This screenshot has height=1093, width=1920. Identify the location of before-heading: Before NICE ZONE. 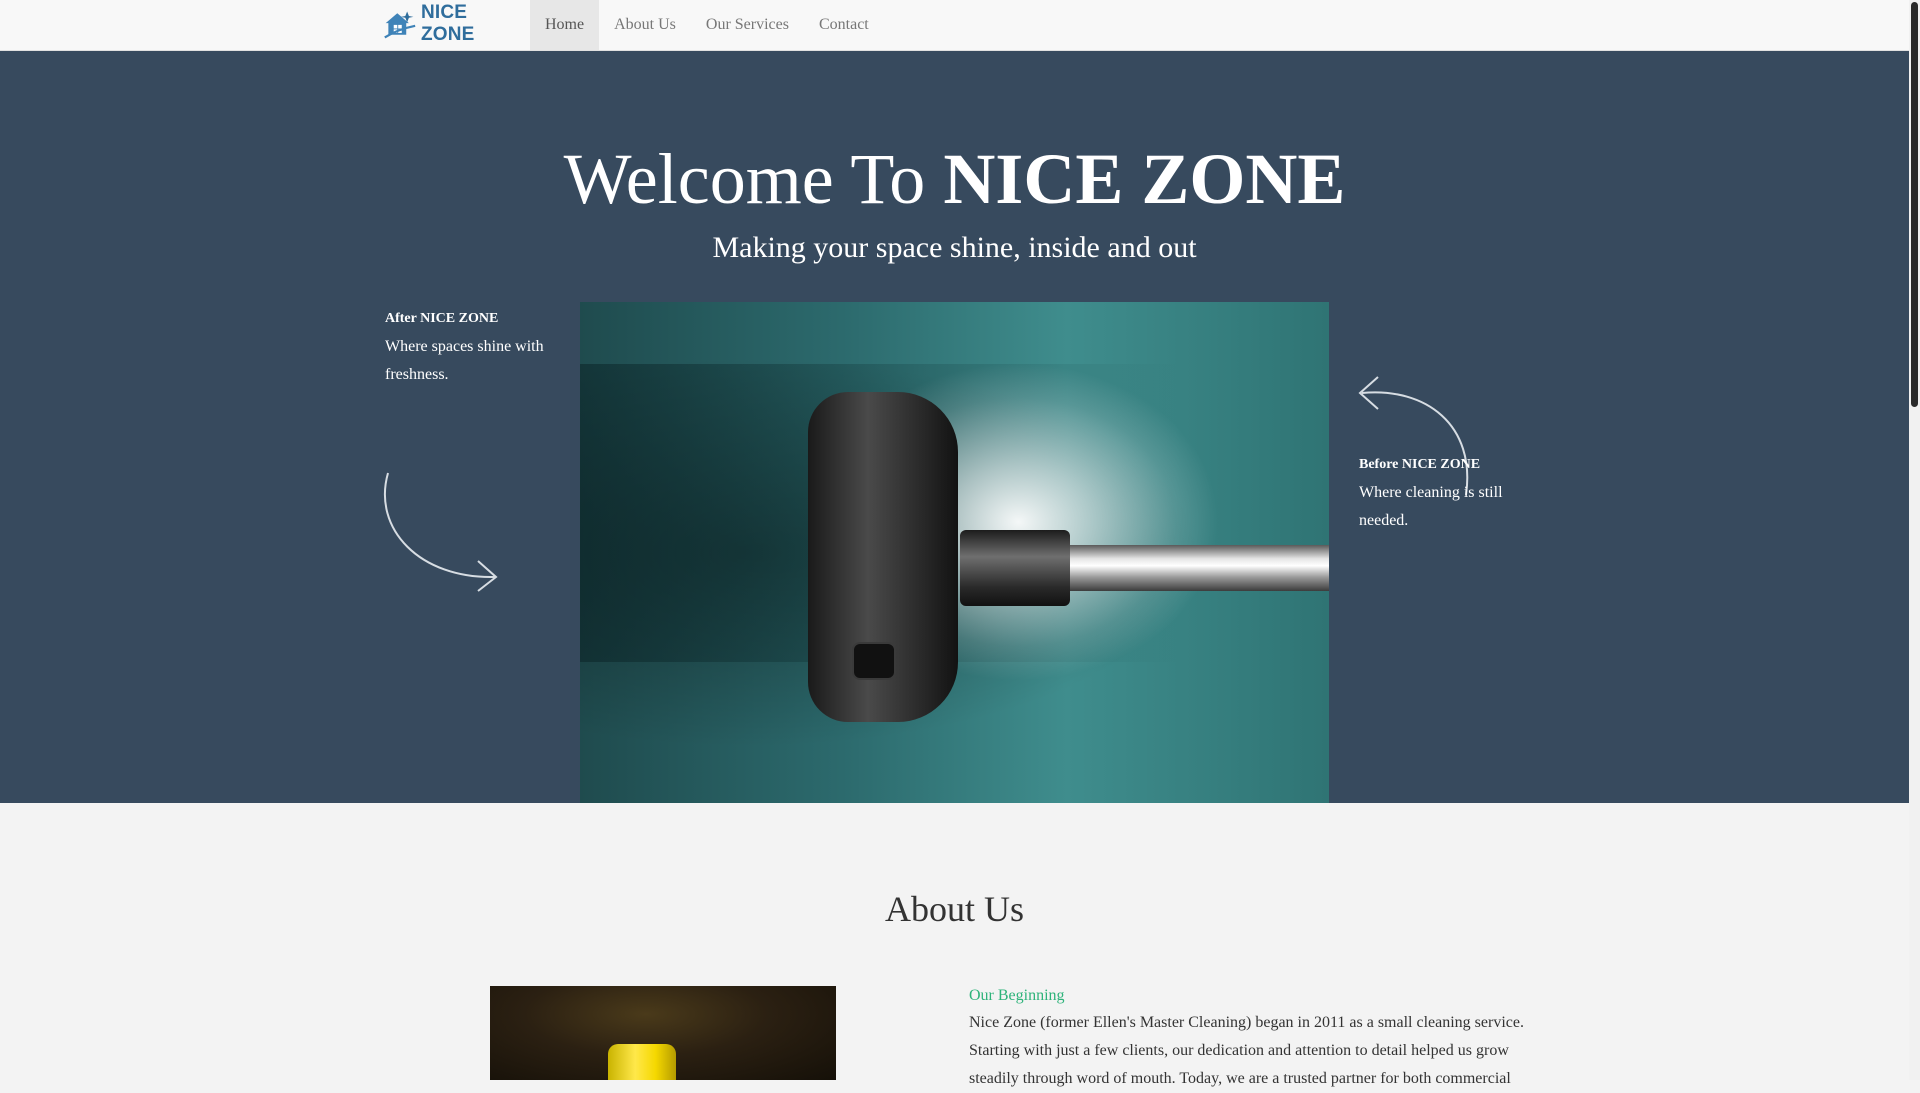
(1420, 464).